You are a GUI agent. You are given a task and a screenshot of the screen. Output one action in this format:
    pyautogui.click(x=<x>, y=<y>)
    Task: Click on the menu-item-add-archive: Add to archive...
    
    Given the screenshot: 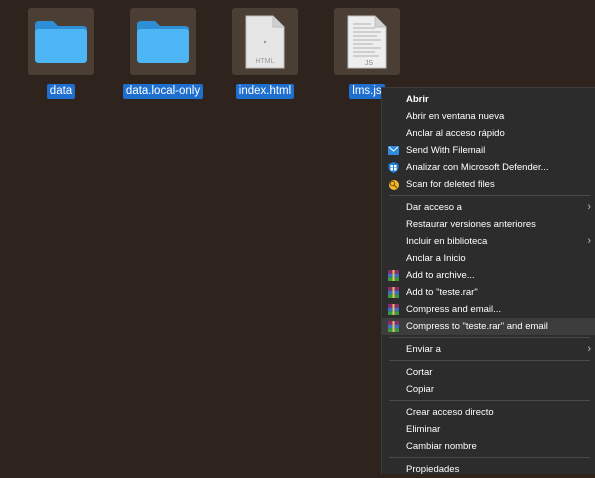 What is the action you would take?
    pyautogui.click(x=488, y=275)
    